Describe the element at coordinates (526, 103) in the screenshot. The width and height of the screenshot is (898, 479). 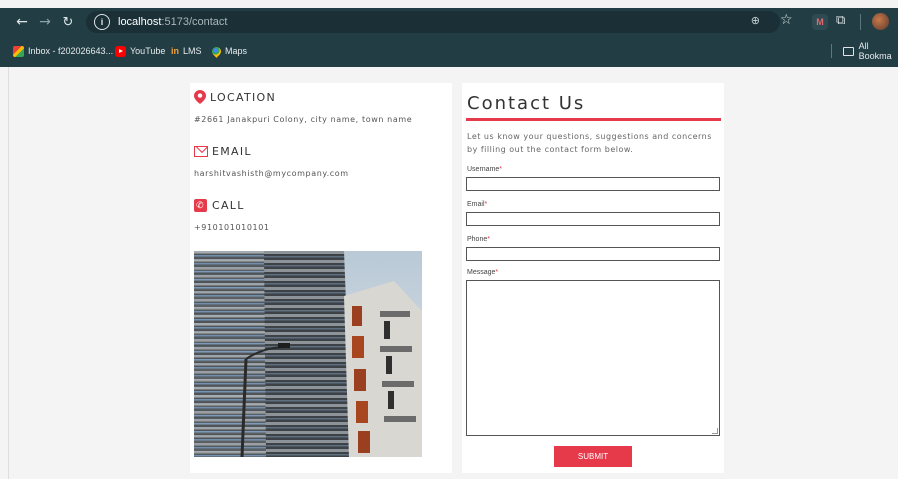
I see `contact-title: Contact Us` at that location.